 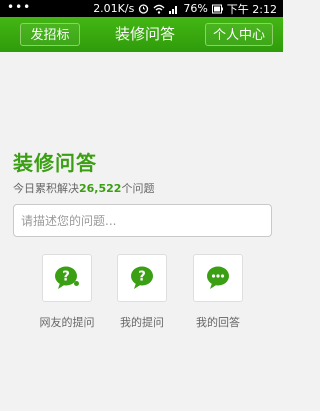 I want to click on others-questions-button: ? 网友的提问, so click(x=67, y=292).